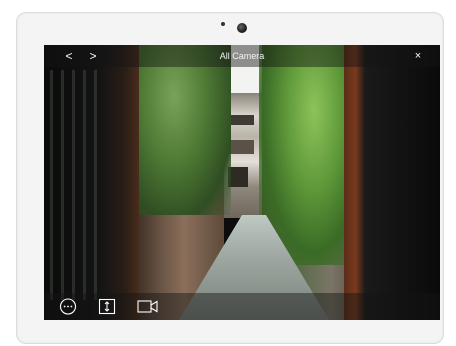 The image size is (456, 346). Describe the element at coordinates (77, 185) in the screenshot. I see `viewfinder-door-grille` at that location.